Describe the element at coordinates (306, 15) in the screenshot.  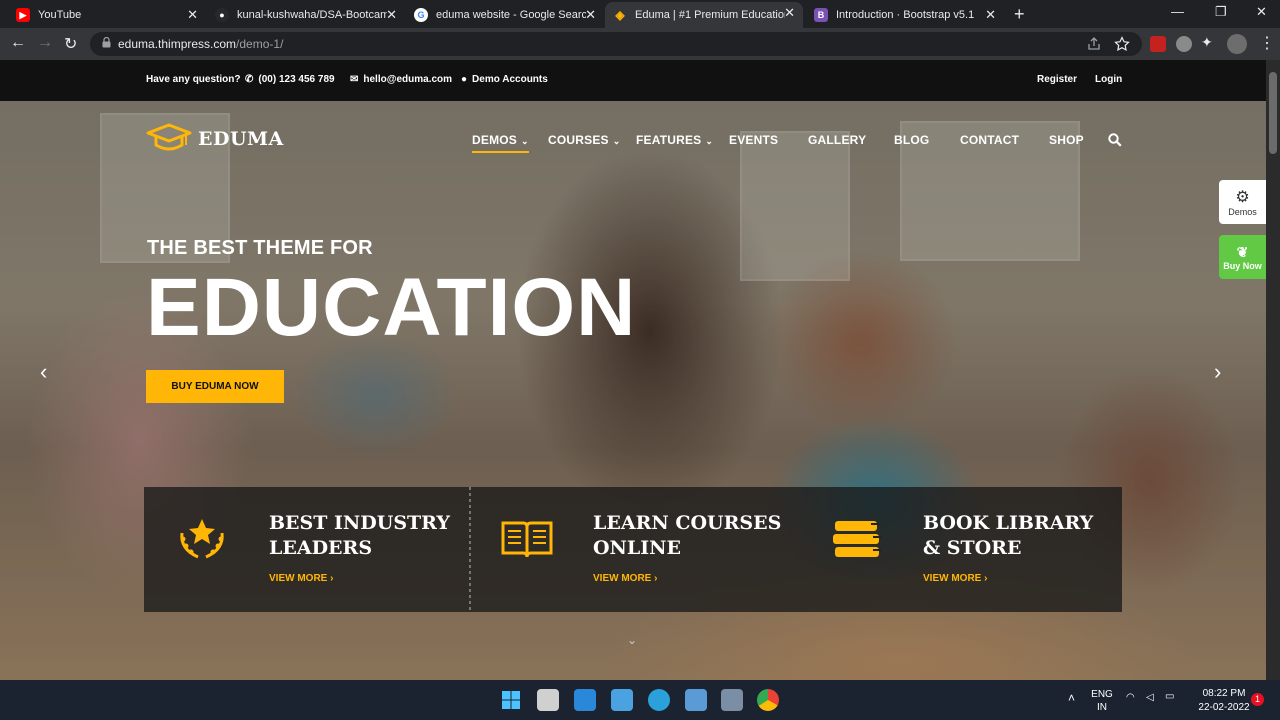
I see `tab-github: ● kunal-kushwaha/DSA-Bootcamp ✕` at that location.